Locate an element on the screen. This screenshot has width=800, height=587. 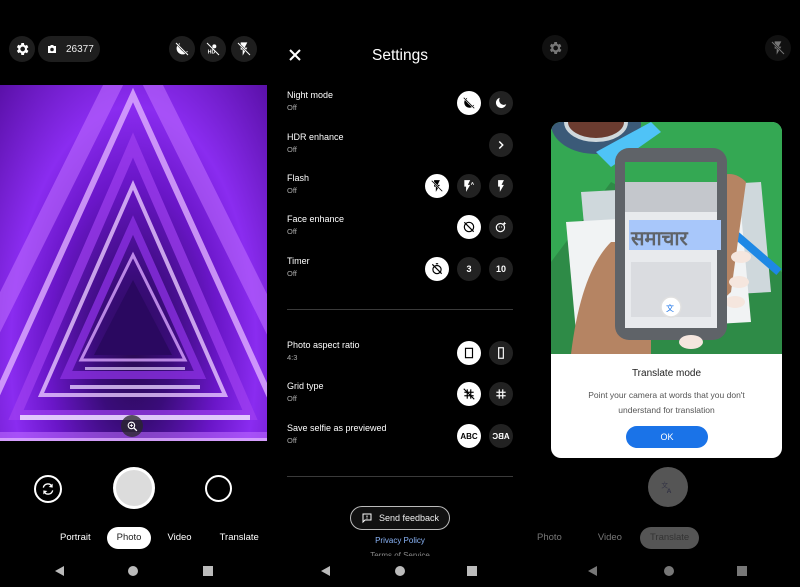
grid-off-option is located at coordinates (469, 394).